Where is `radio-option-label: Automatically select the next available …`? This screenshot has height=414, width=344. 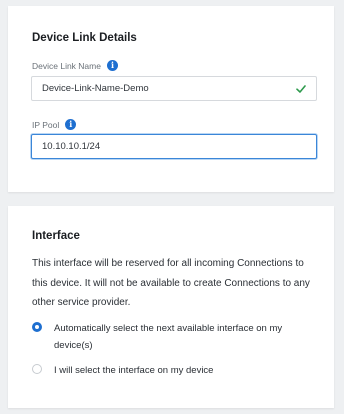
radio-option-label: Automatically select the next available … is located at coordinates (179, 337).